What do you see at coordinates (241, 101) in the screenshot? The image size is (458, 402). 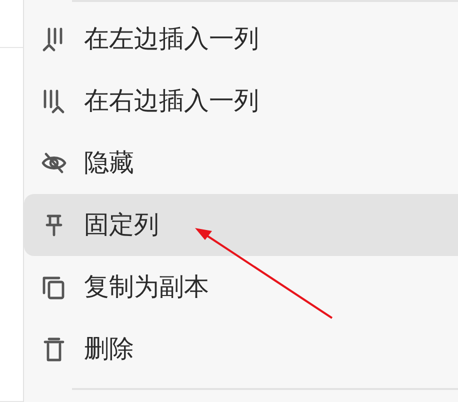 I see `menu-item: 在右边插入一列` at bounding box center [241, 101].